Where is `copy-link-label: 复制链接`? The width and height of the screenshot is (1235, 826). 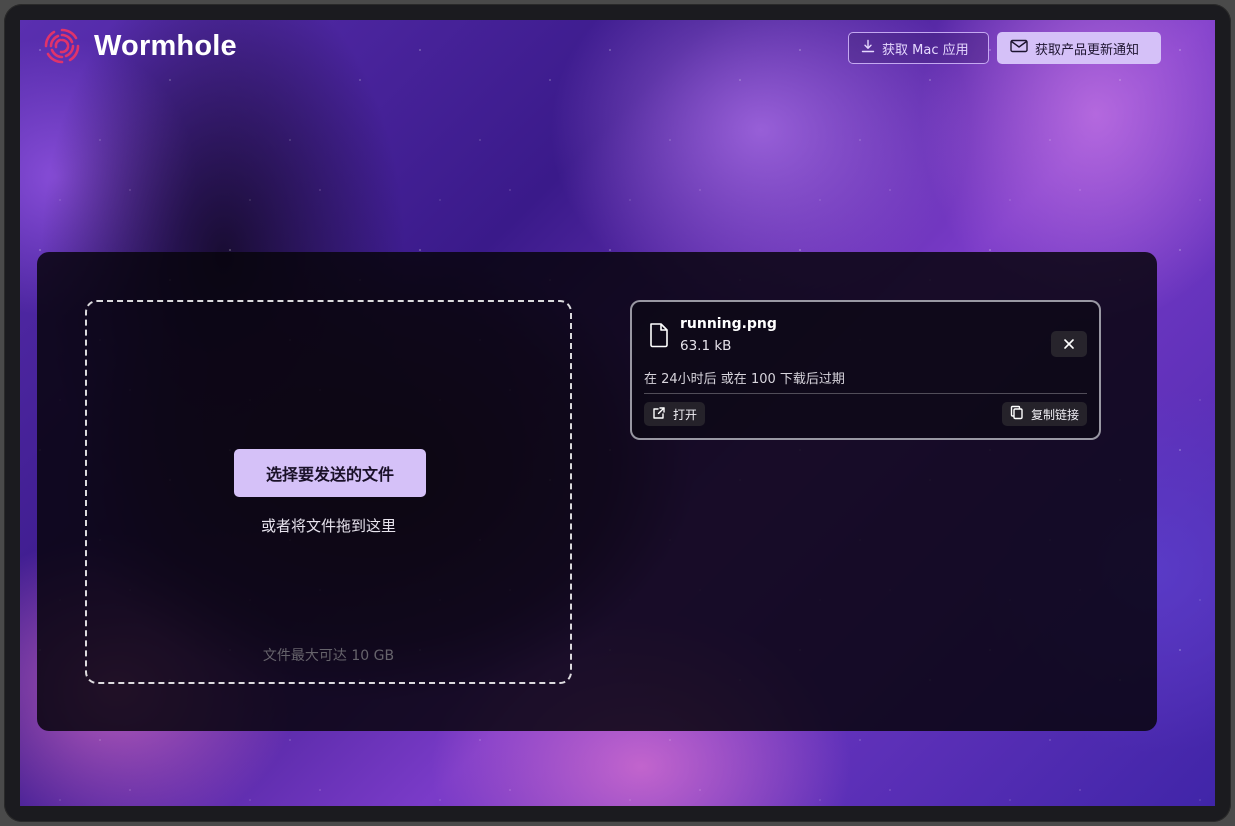
copy-link-label: 复制链接 is located at coordinates (1054, 414).